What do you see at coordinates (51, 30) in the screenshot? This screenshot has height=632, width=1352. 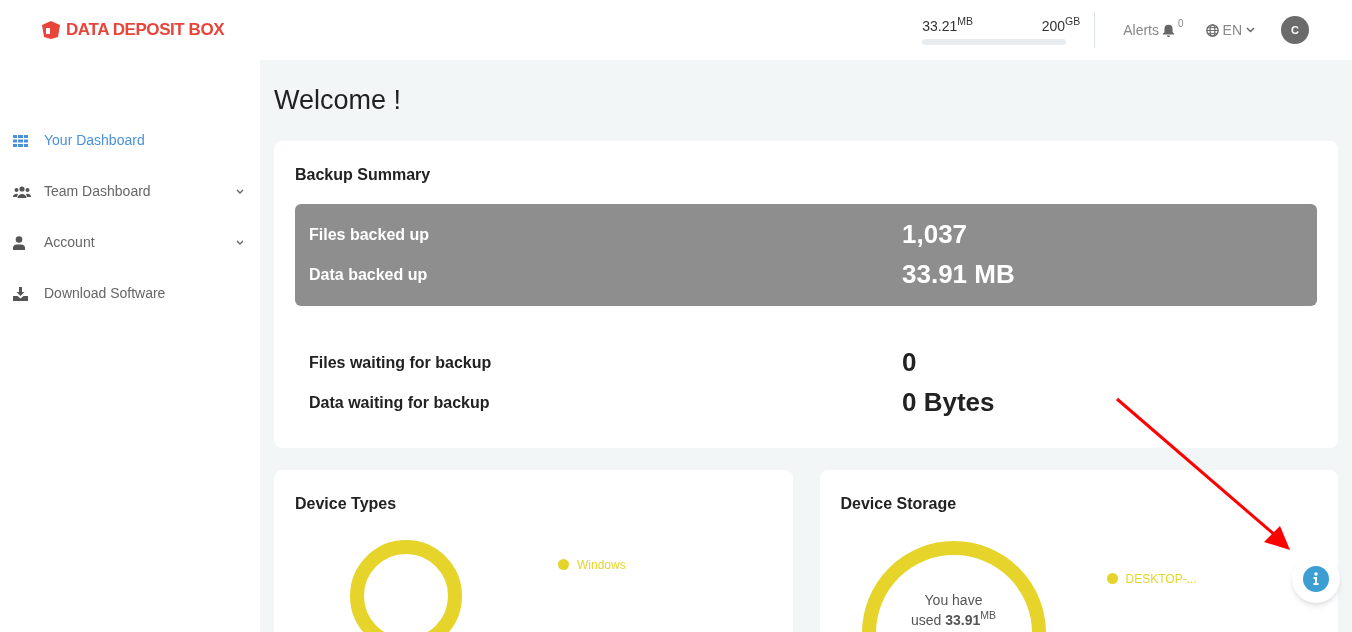 I see `logo-box-icon` at bounding box center [51, 30].